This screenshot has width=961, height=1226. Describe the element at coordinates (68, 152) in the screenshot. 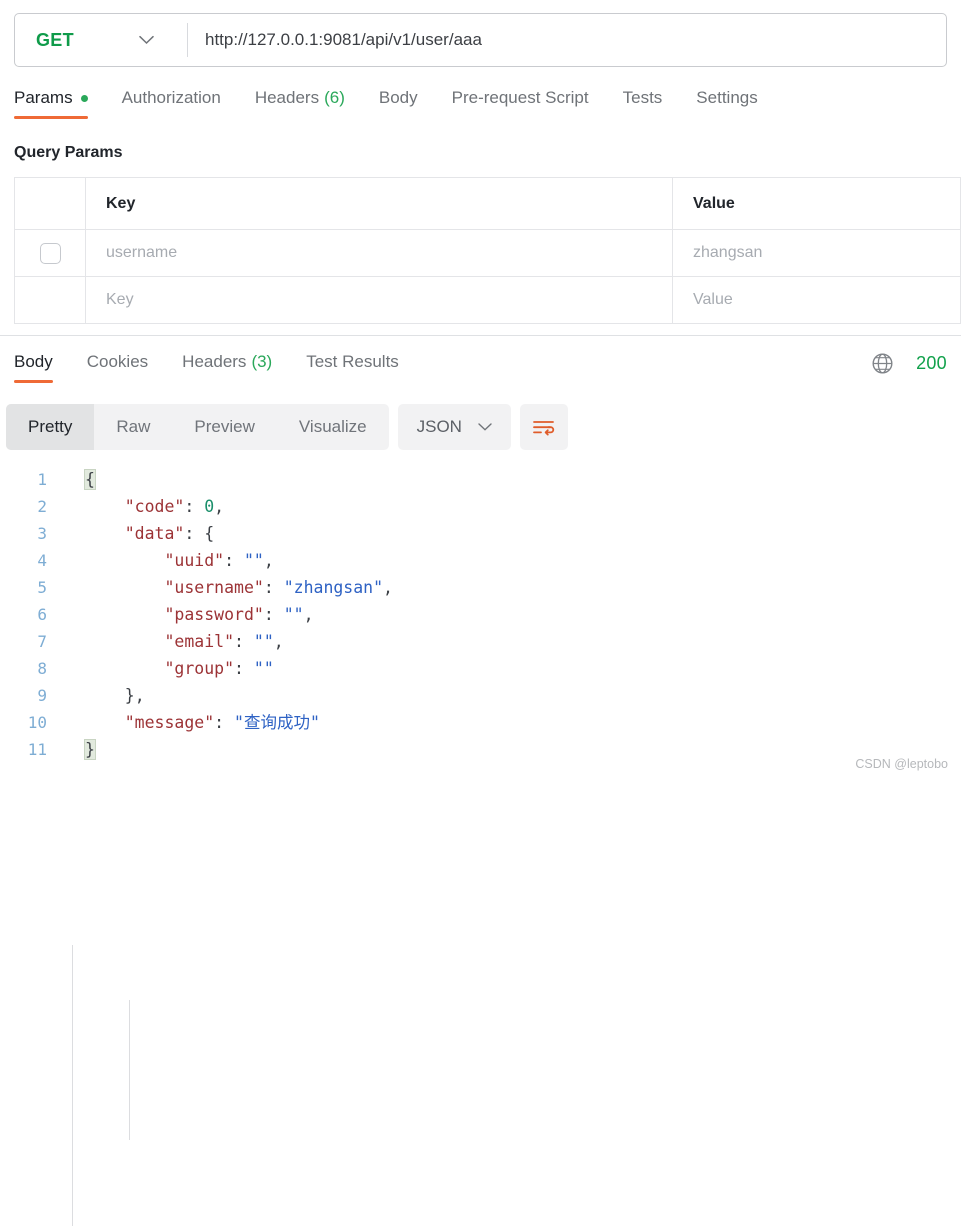

I see `query-params-title: Query Params` at that location.